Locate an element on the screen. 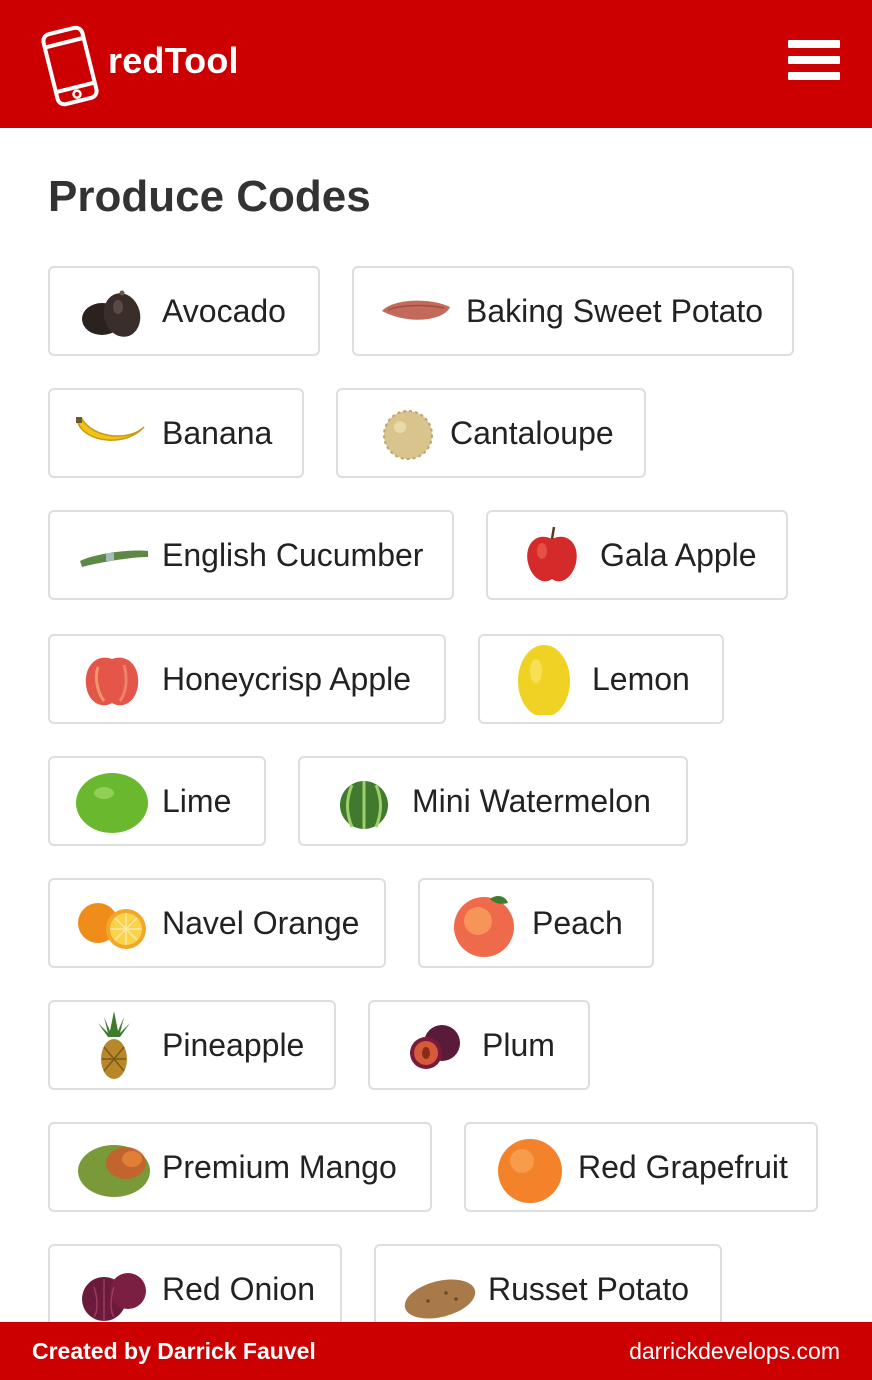 The width and height of the screenshot is (872, 1380). produce-item-mini-watermelon: Mini Watermelon is located at coordinates (493, 801).